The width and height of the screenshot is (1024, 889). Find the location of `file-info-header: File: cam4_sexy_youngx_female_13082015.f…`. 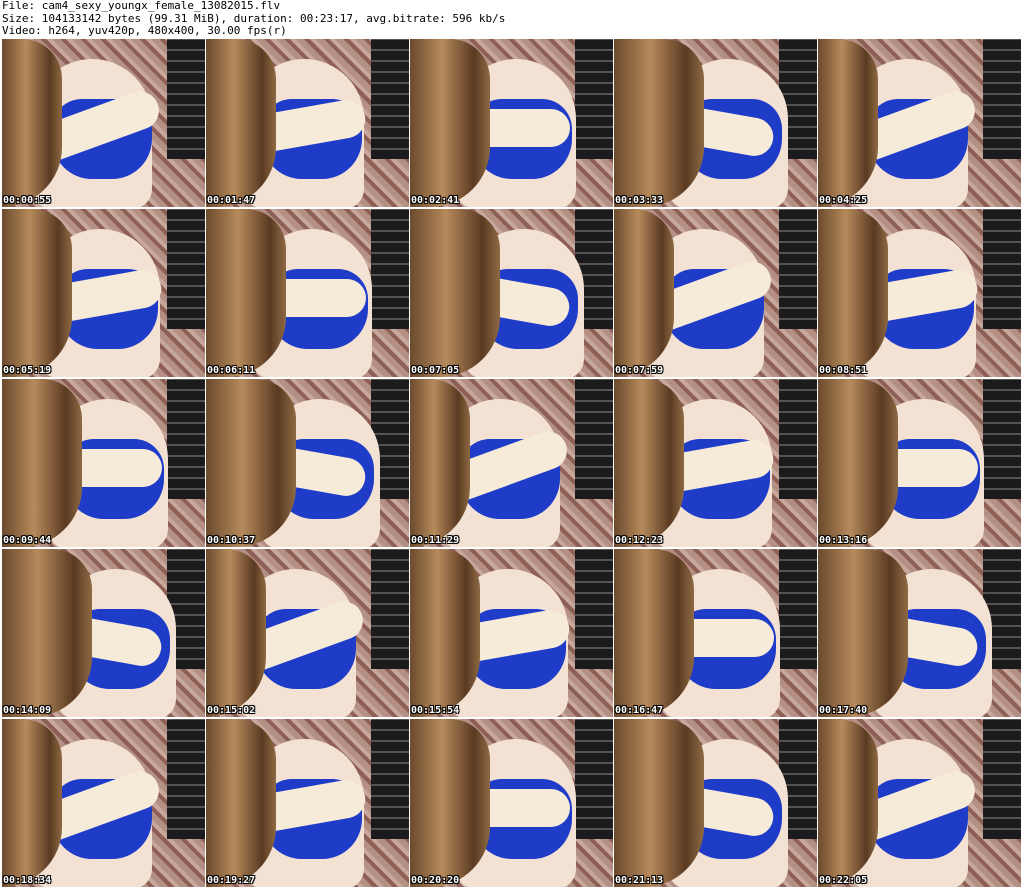

file-info-header: File: cam4_sexy_youngx_female_13082015.f… is located at coordinates (512, 19).